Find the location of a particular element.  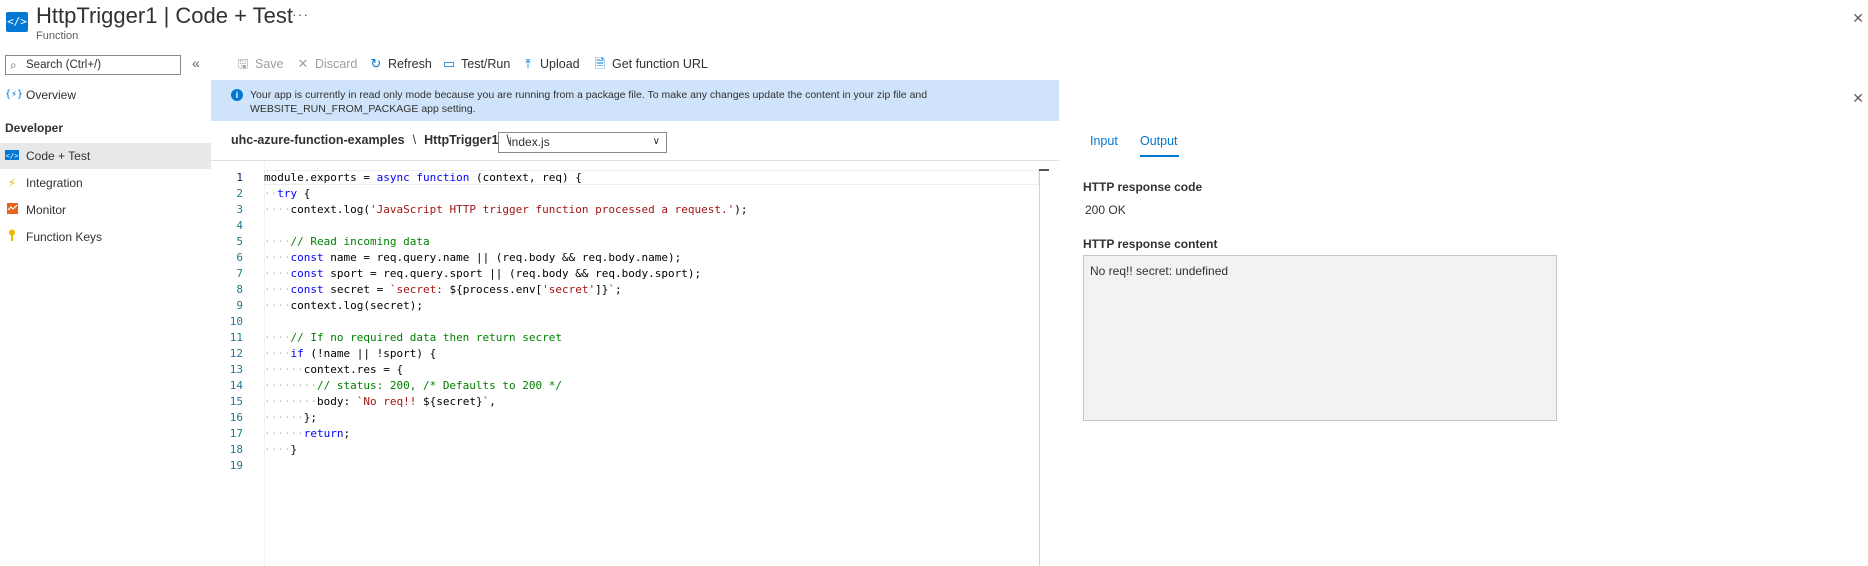

code-line: 12 ····if (!name || !sport) { is located at coordinates (625, 354).